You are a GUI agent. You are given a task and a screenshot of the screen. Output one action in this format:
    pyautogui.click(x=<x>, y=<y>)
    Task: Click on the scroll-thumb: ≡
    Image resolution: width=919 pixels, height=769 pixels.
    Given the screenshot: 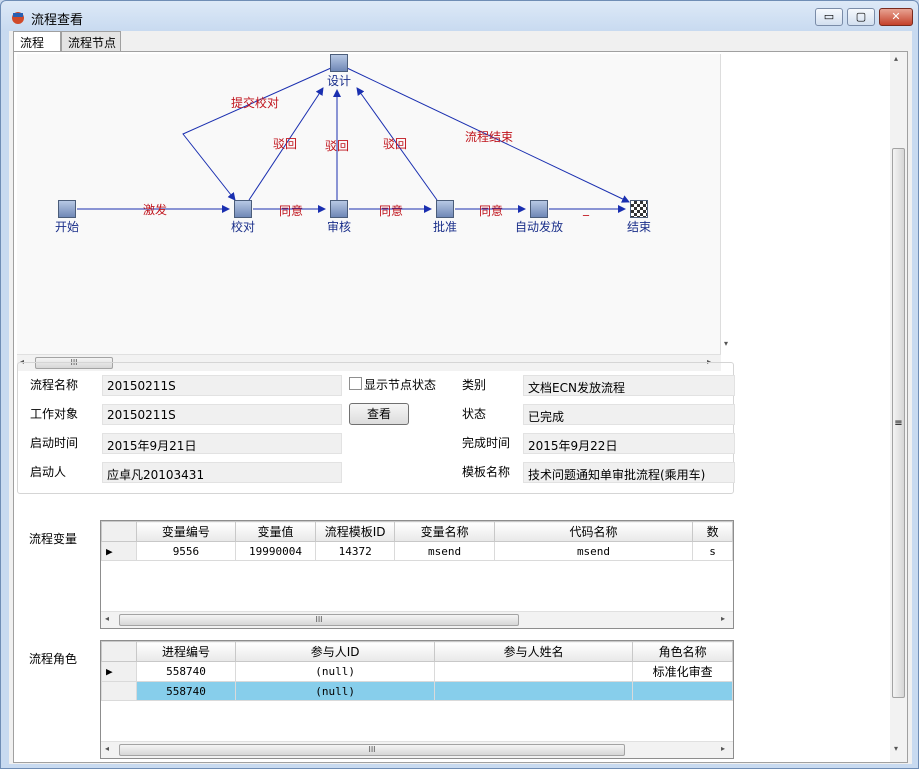 What is the action you would take?
    pyautogui.click(x=898, y=423)
    